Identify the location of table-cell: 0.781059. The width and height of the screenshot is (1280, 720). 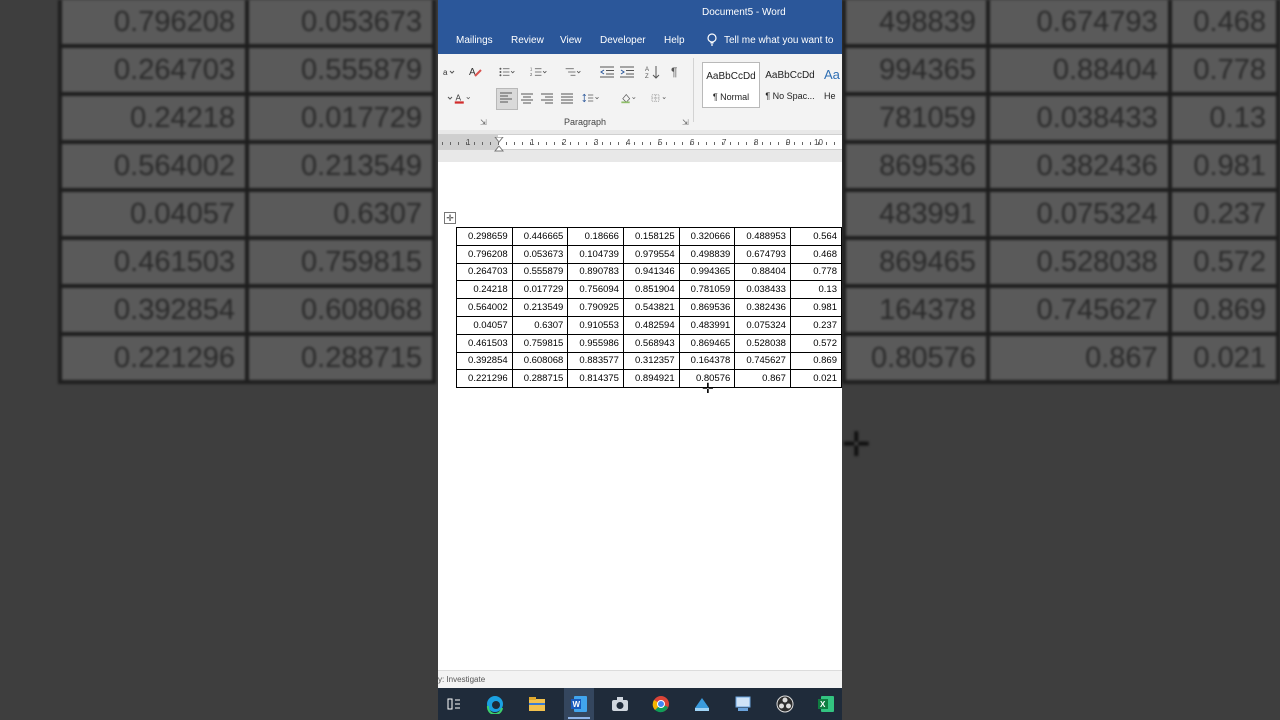
(707, 290).